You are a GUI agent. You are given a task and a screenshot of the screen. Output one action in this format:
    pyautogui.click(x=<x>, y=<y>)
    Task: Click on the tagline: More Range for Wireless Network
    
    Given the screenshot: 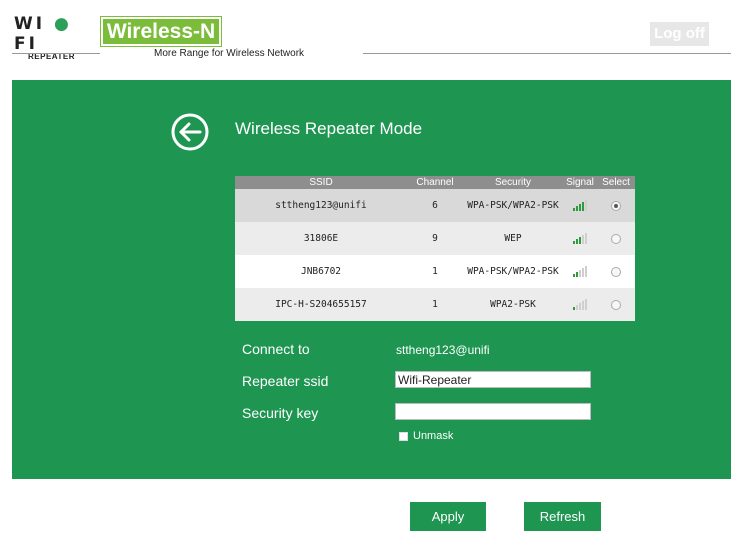 What is the action you would take?
    pyautogui.click(x=229, y=53)
    